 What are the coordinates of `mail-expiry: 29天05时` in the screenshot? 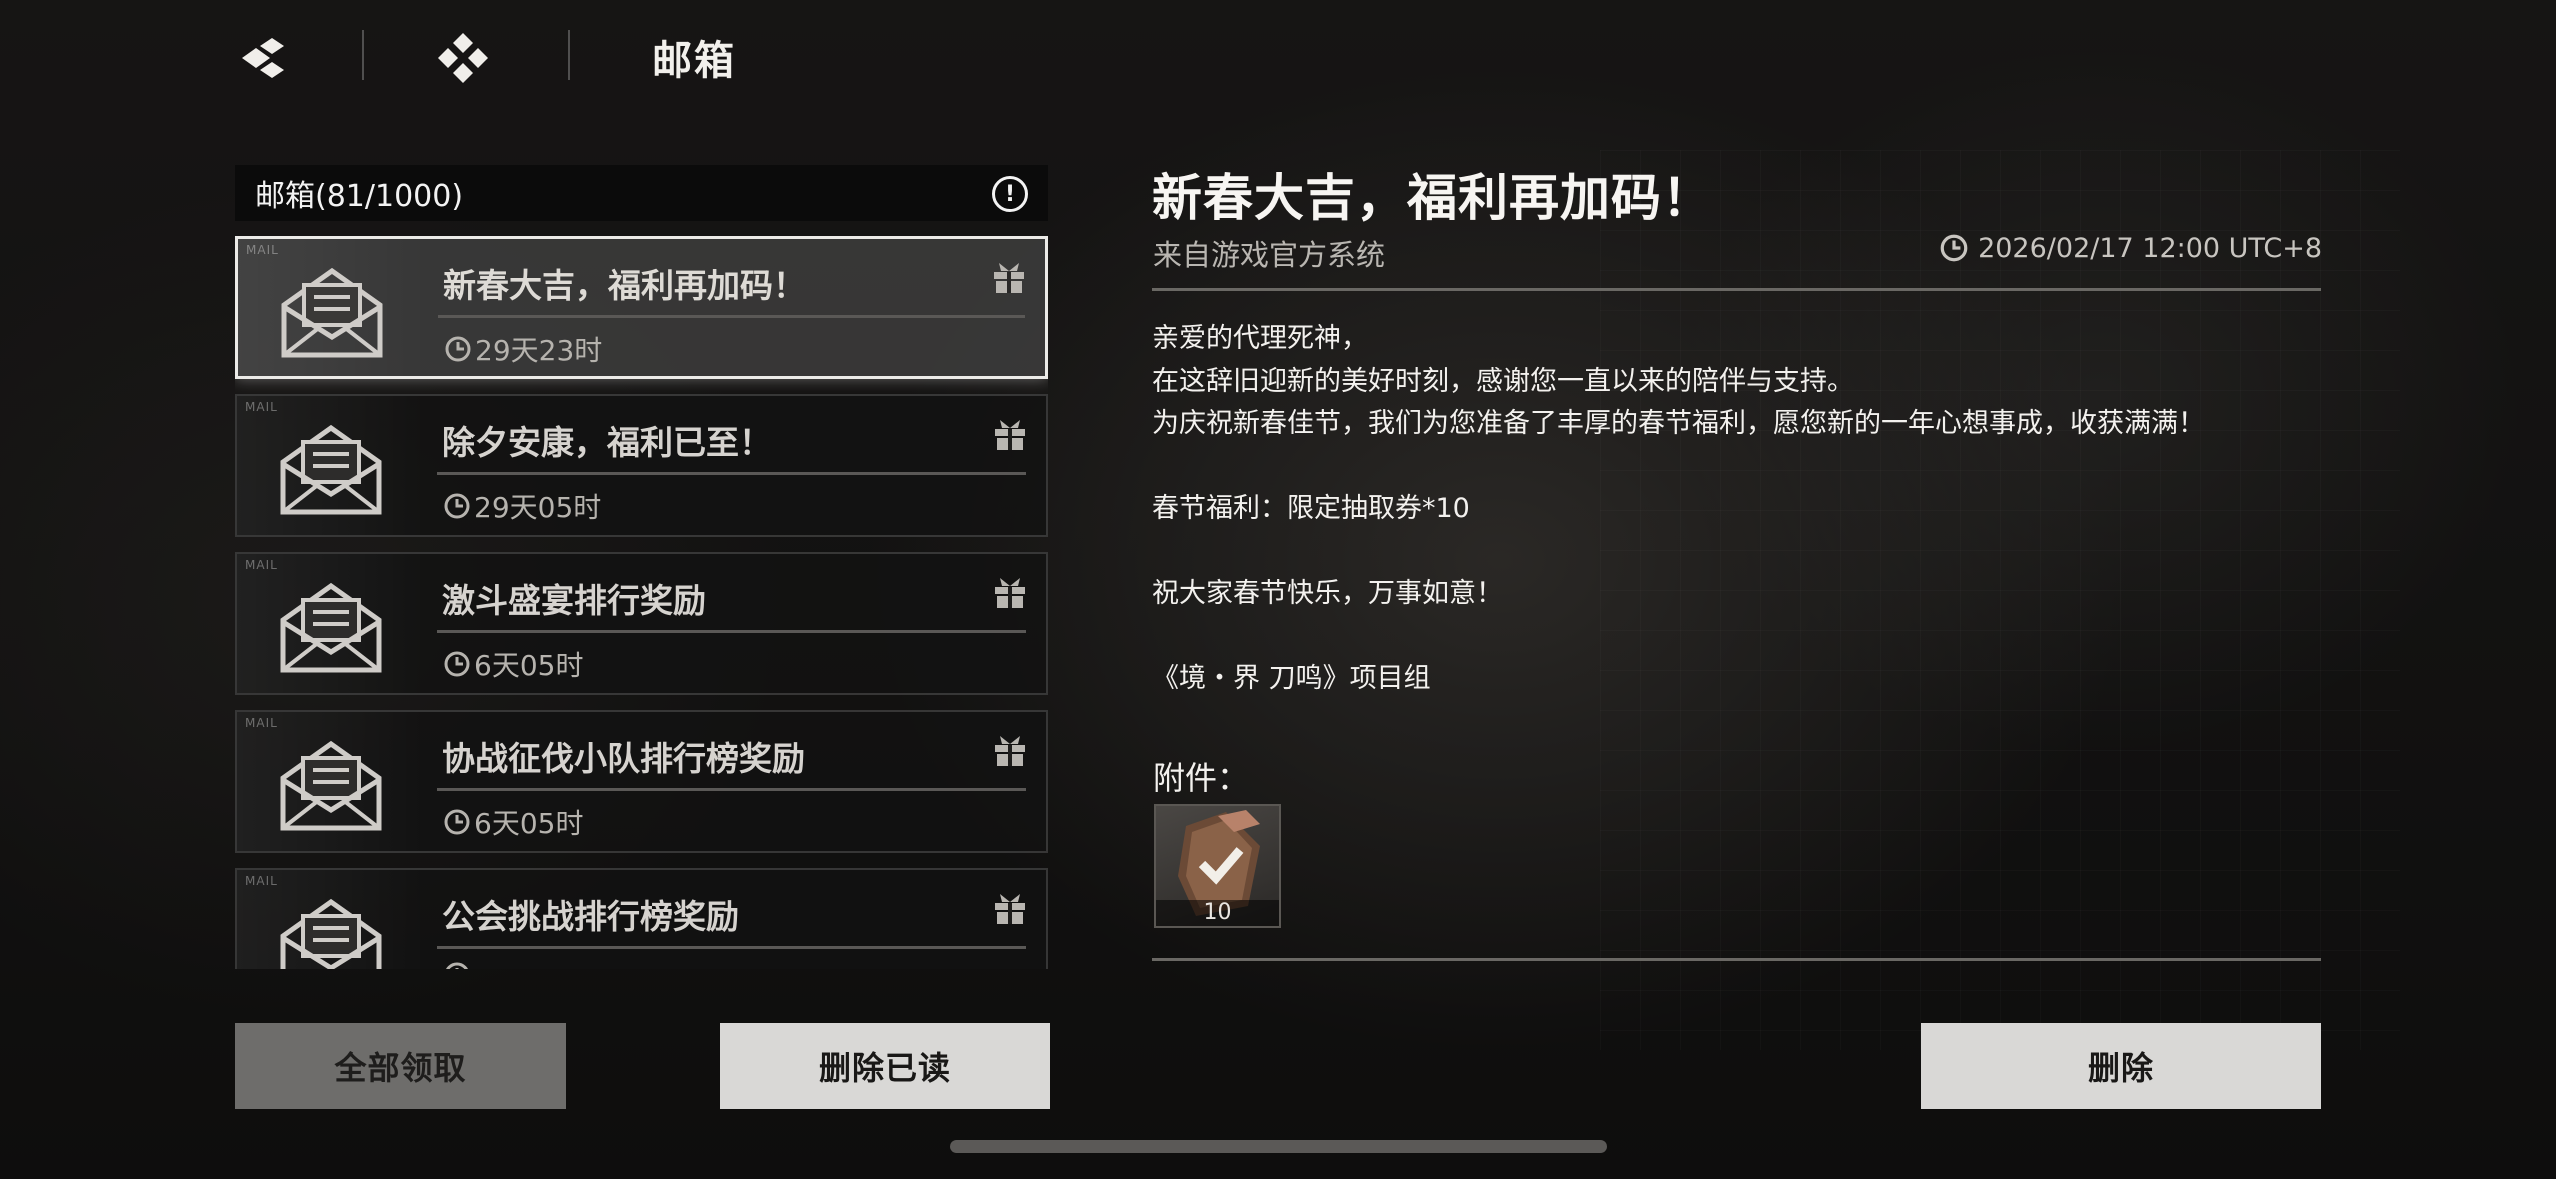 It's located at (521, 506).